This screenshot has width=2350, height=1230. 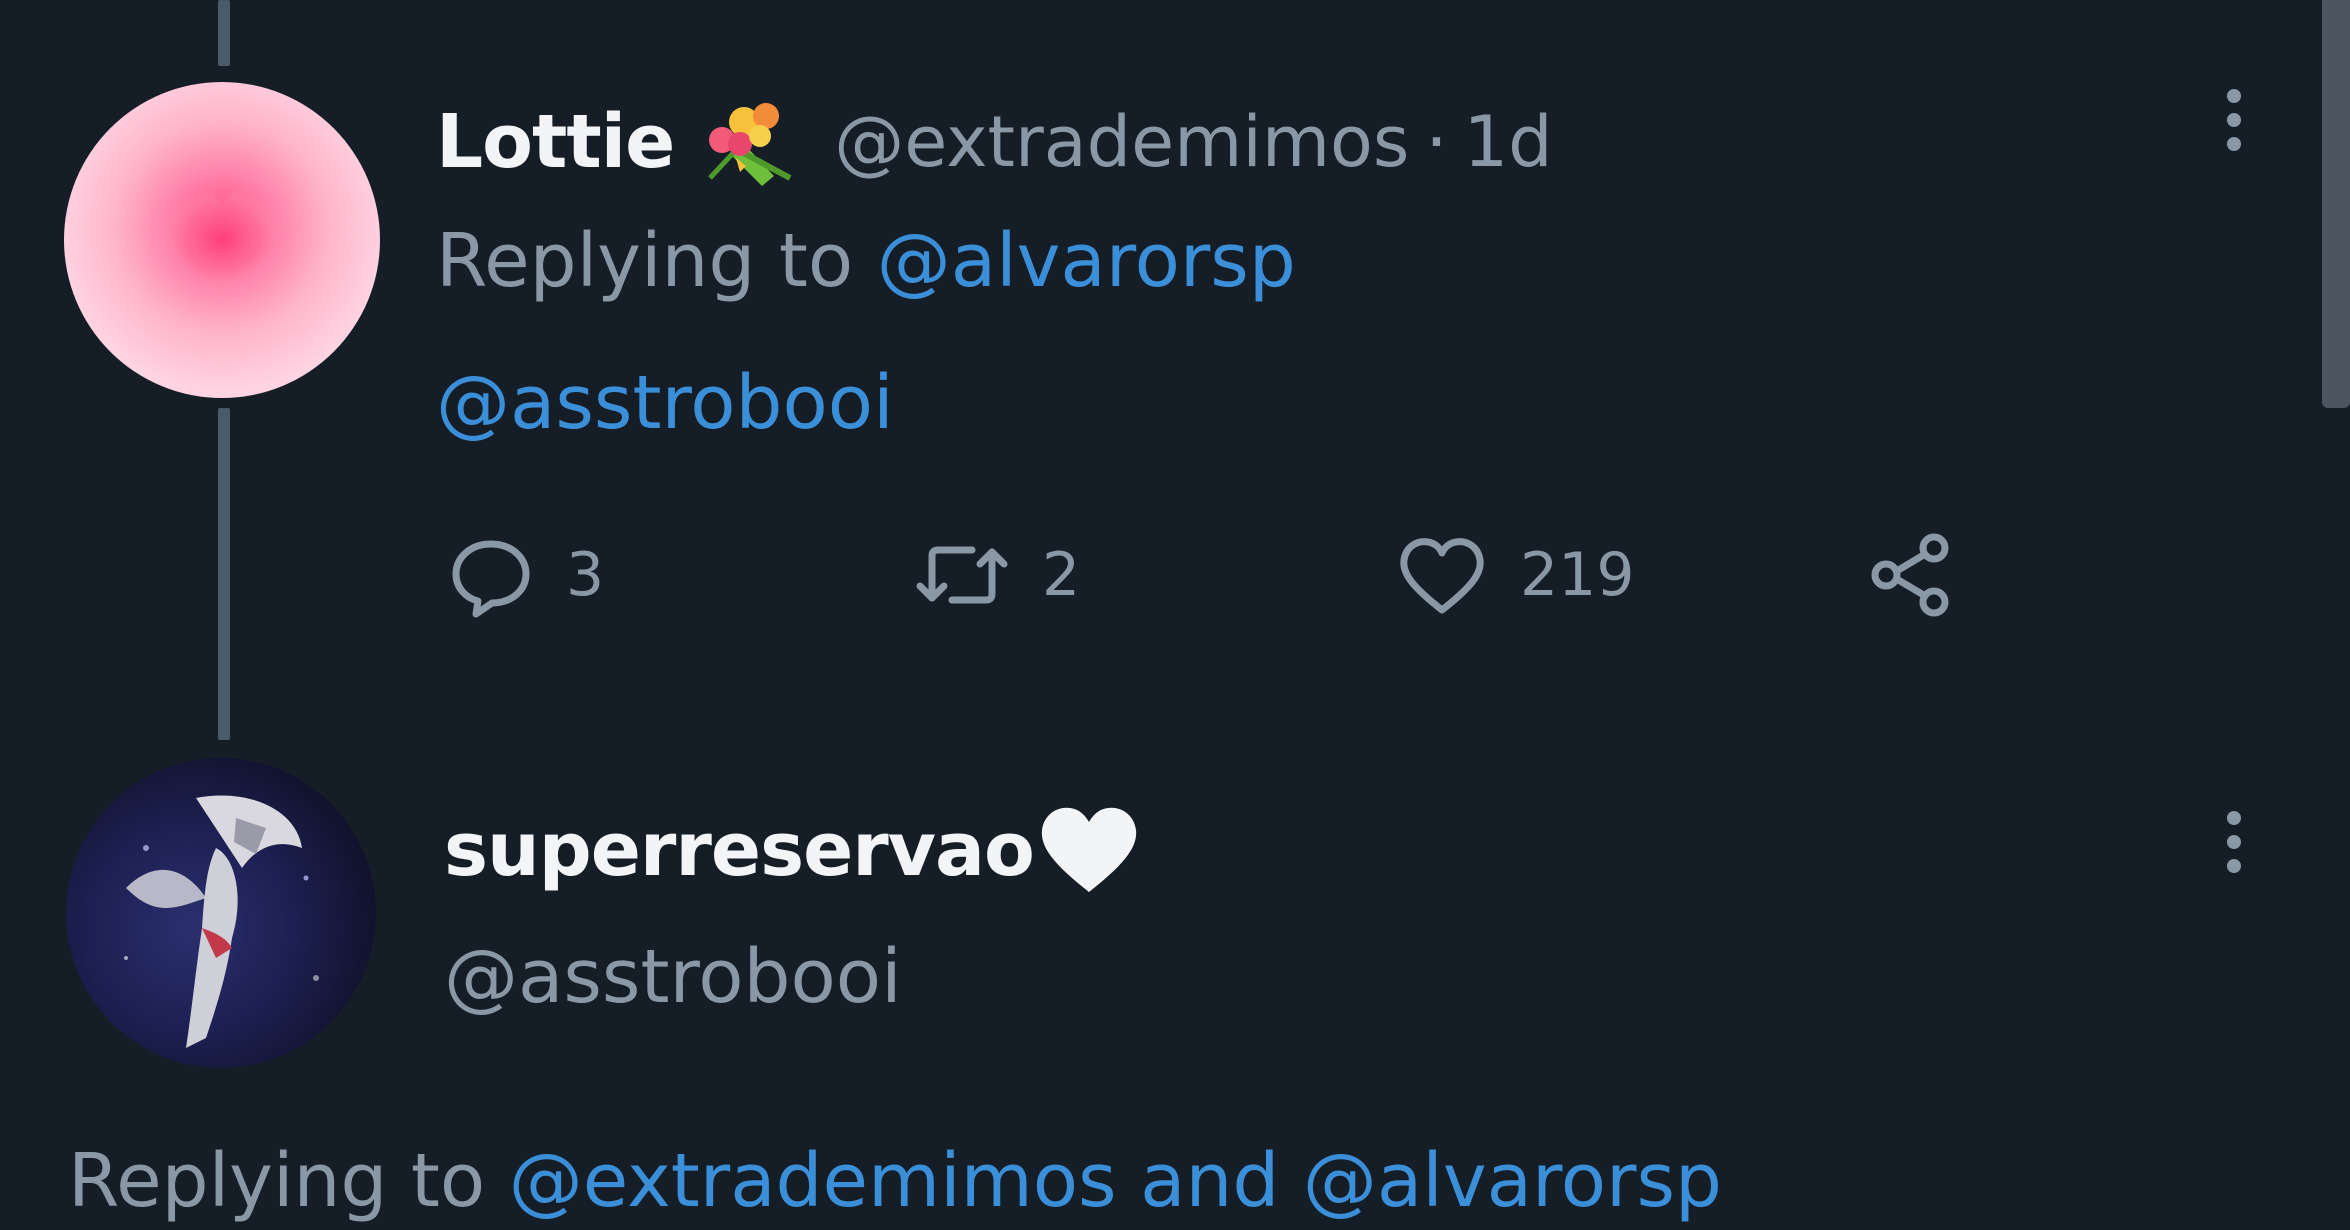 I want to click on bouquet-icon, so click(x=750, y=142).